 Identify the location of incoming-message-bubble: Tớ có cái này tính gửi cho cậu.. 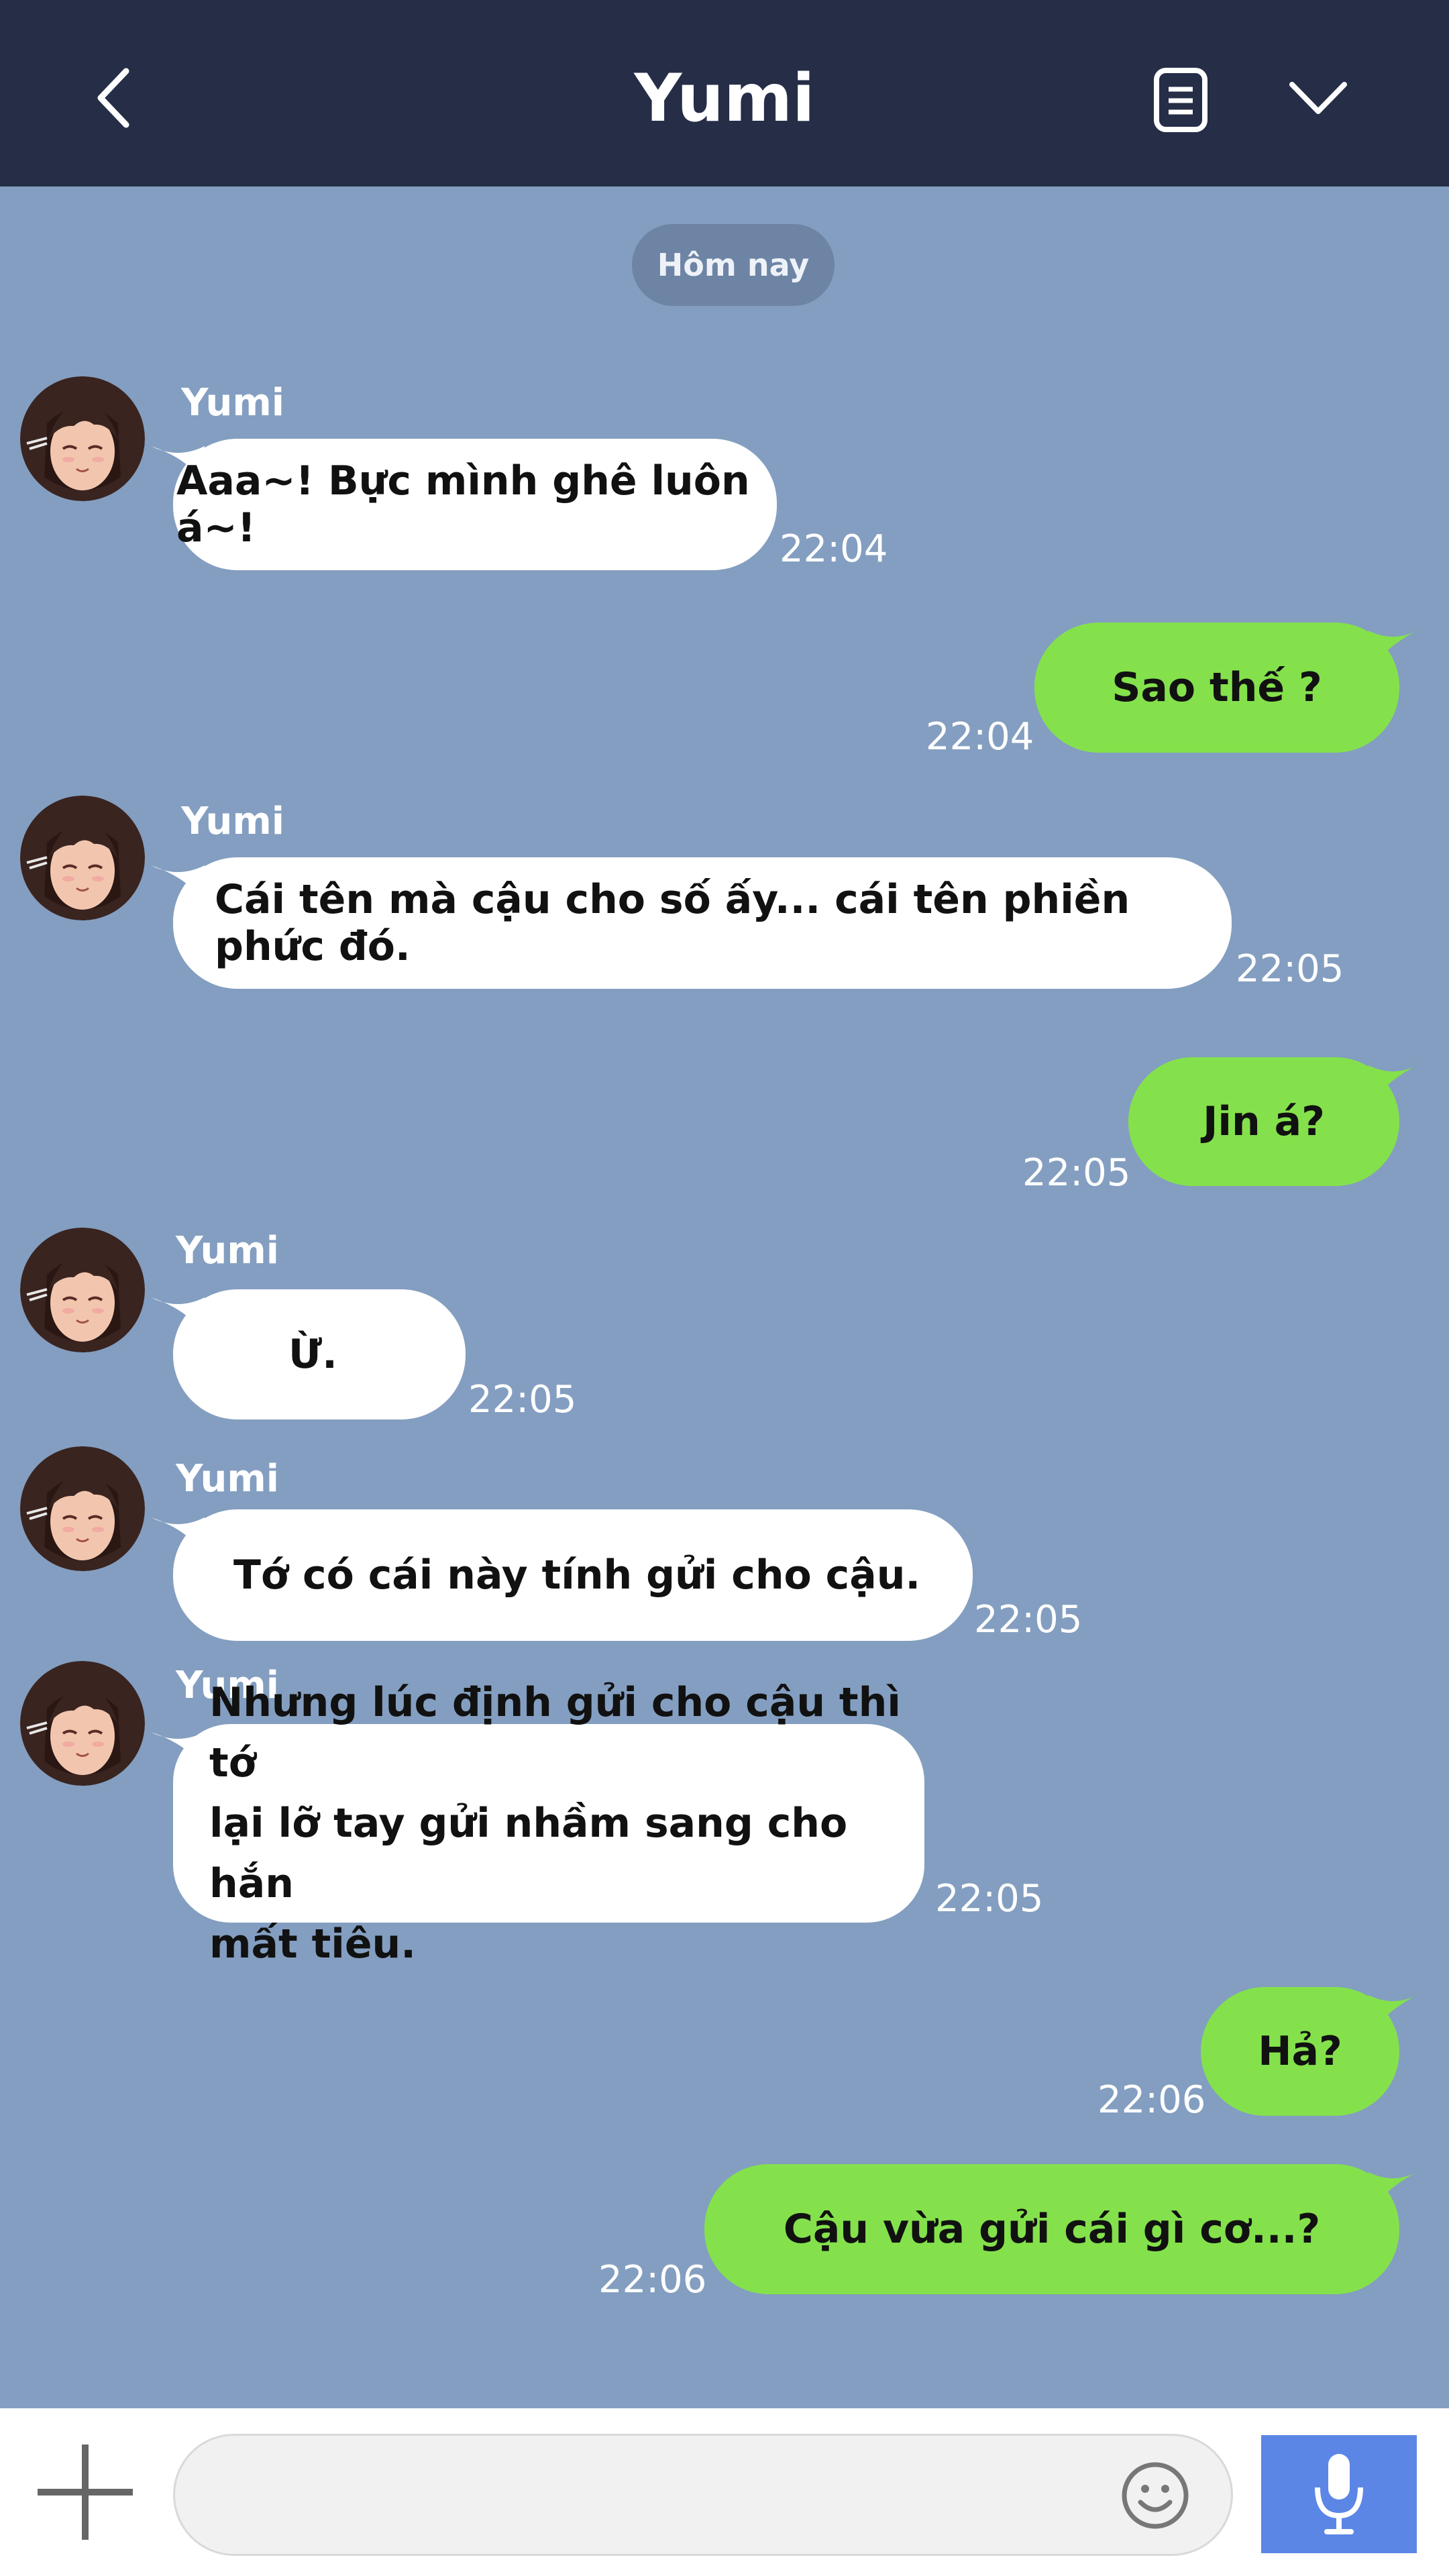
(573, 1575).